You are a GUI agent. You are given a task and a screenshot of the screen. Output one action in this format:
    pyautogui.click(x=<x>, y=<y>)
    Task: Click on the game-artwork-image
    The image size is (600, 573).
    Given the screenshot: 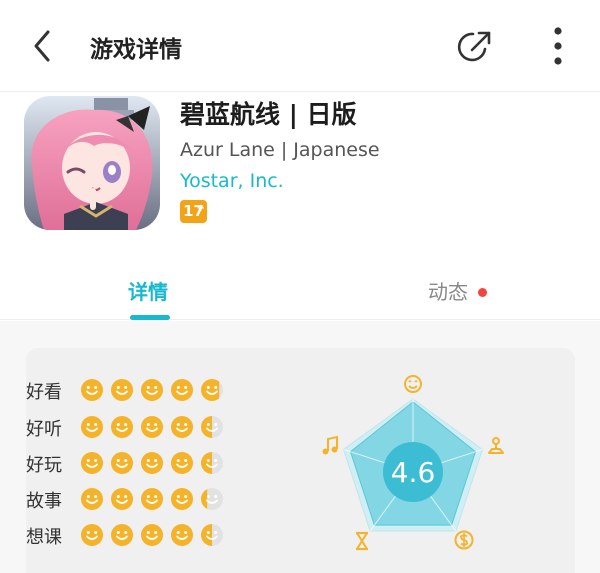 What is the action you would take?
    pyautogui.click(x=92, y=163)
    